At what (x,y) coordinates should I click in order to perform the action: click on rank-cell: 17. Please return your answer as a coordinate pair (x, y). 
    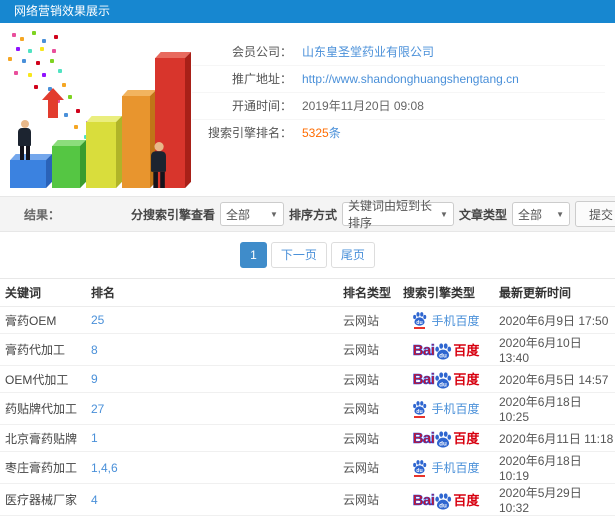
    Looking at the image, I should click on (212, 517).